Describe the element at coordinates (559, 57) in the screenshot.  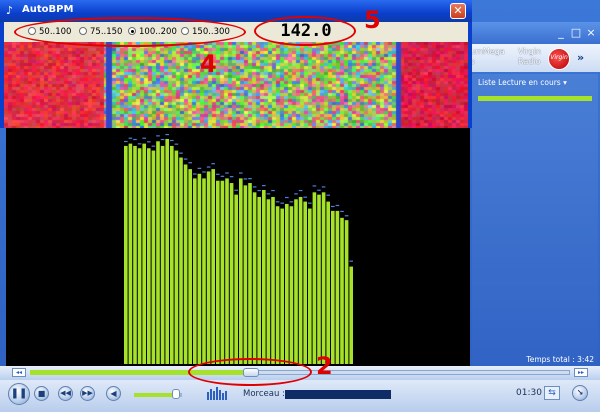
I see `virgin-logo-text: Virgin` at that location.